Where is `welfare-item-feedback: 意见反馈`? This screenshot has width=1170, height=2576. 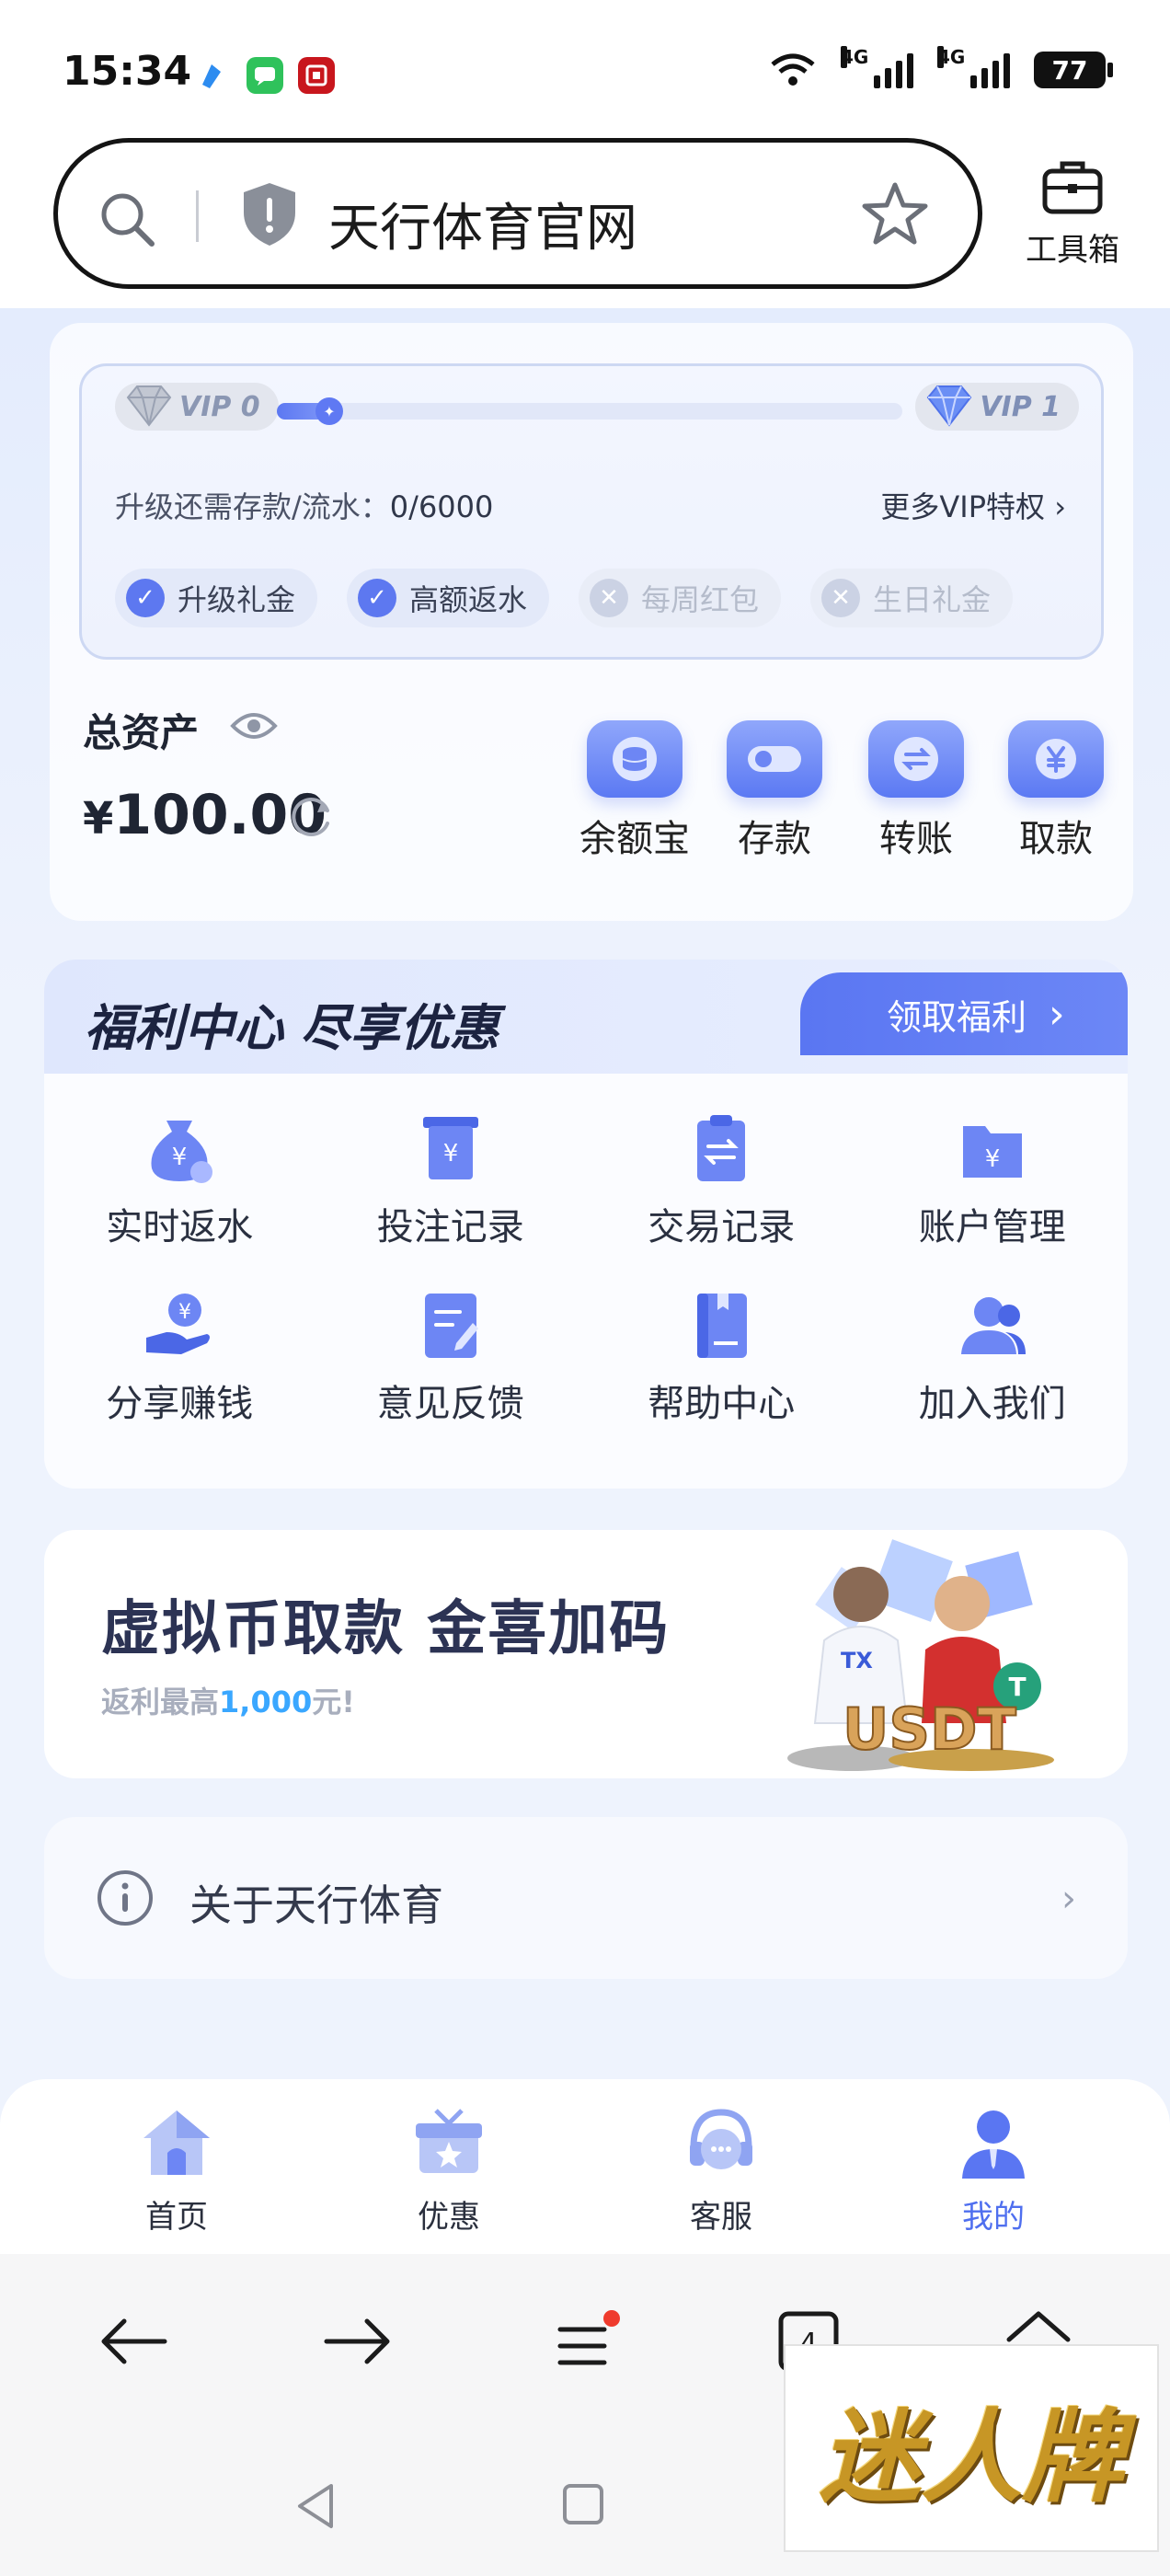
welfare-item-feedback: 意见反馈 is located at coordinates (451, 1355).